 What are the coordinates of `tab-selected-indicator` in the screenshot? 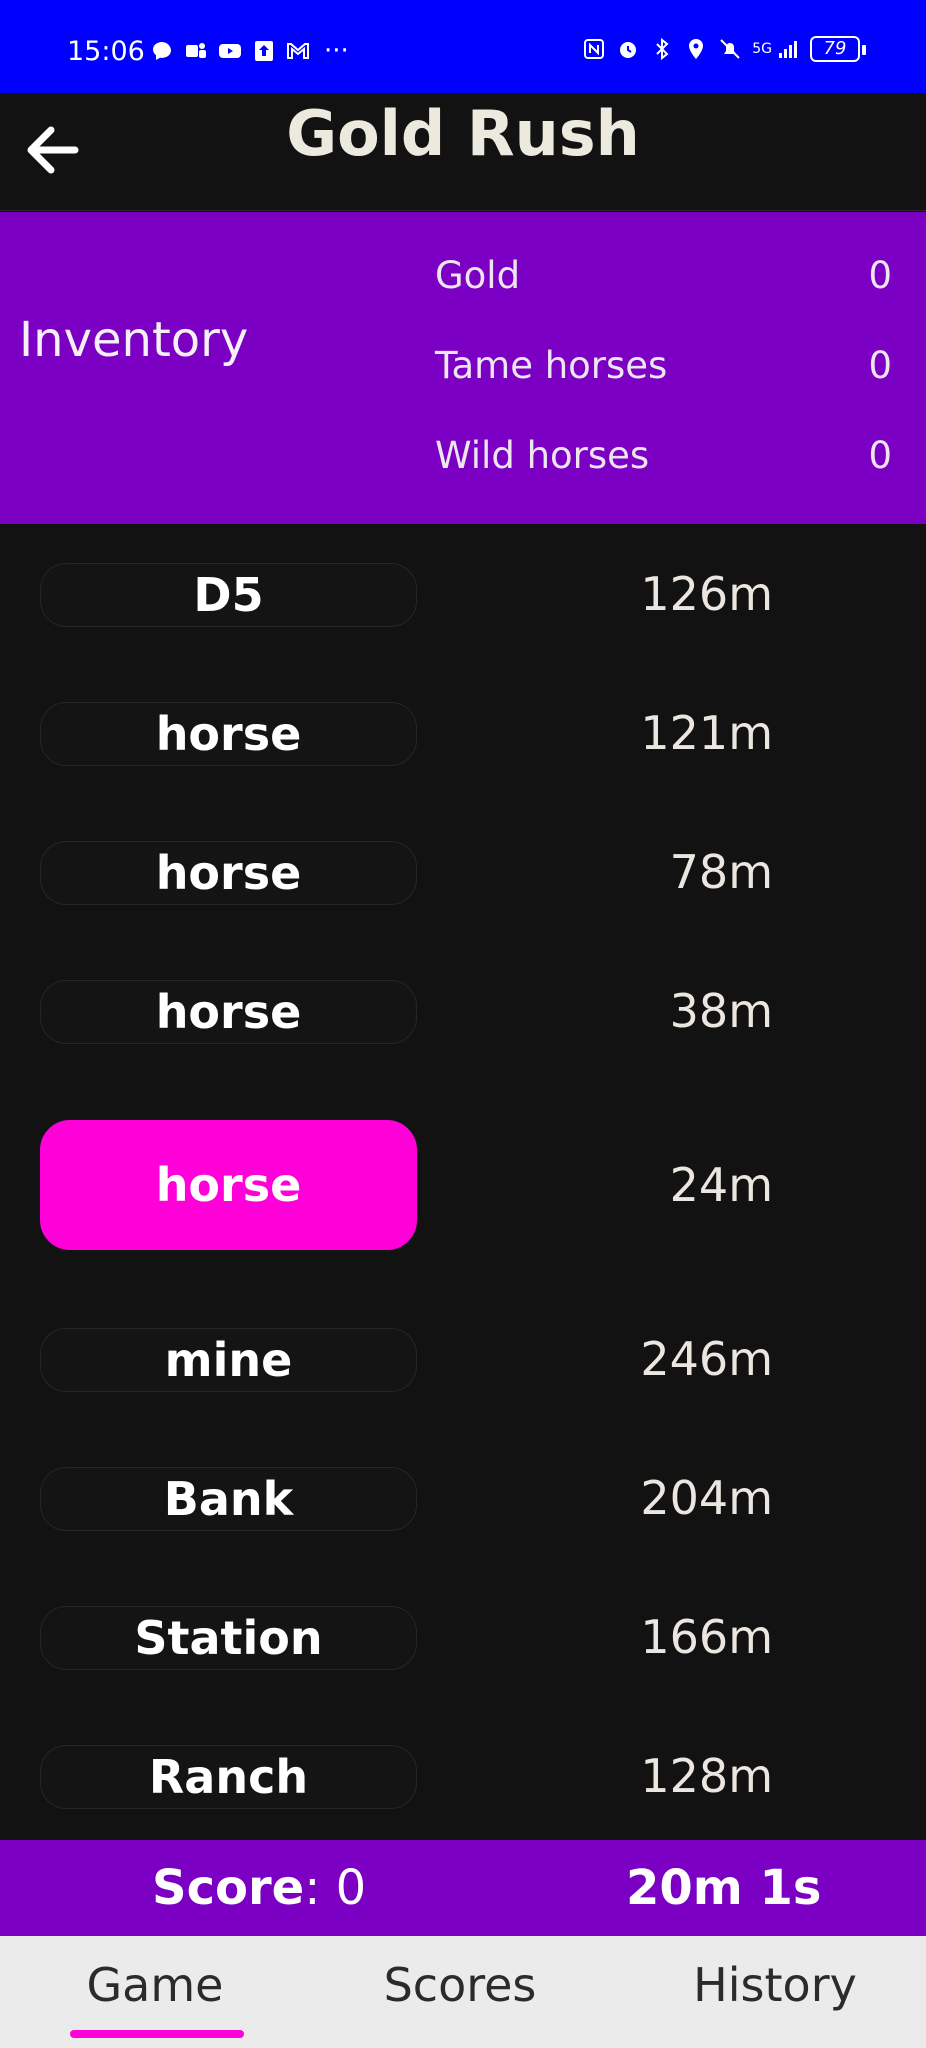 It's located at (157, 2034).